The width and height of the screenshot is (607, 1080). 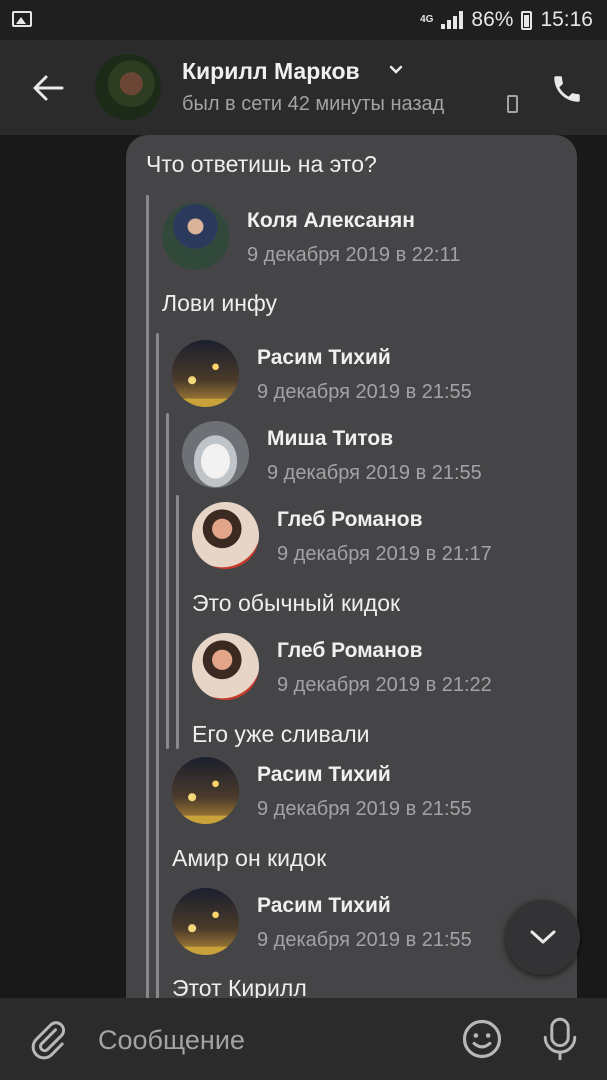 What do you see at coordinates (220, 303) in the screenshot?
I see `forward-text: Лови инфу` at bounding box center [220, 303].